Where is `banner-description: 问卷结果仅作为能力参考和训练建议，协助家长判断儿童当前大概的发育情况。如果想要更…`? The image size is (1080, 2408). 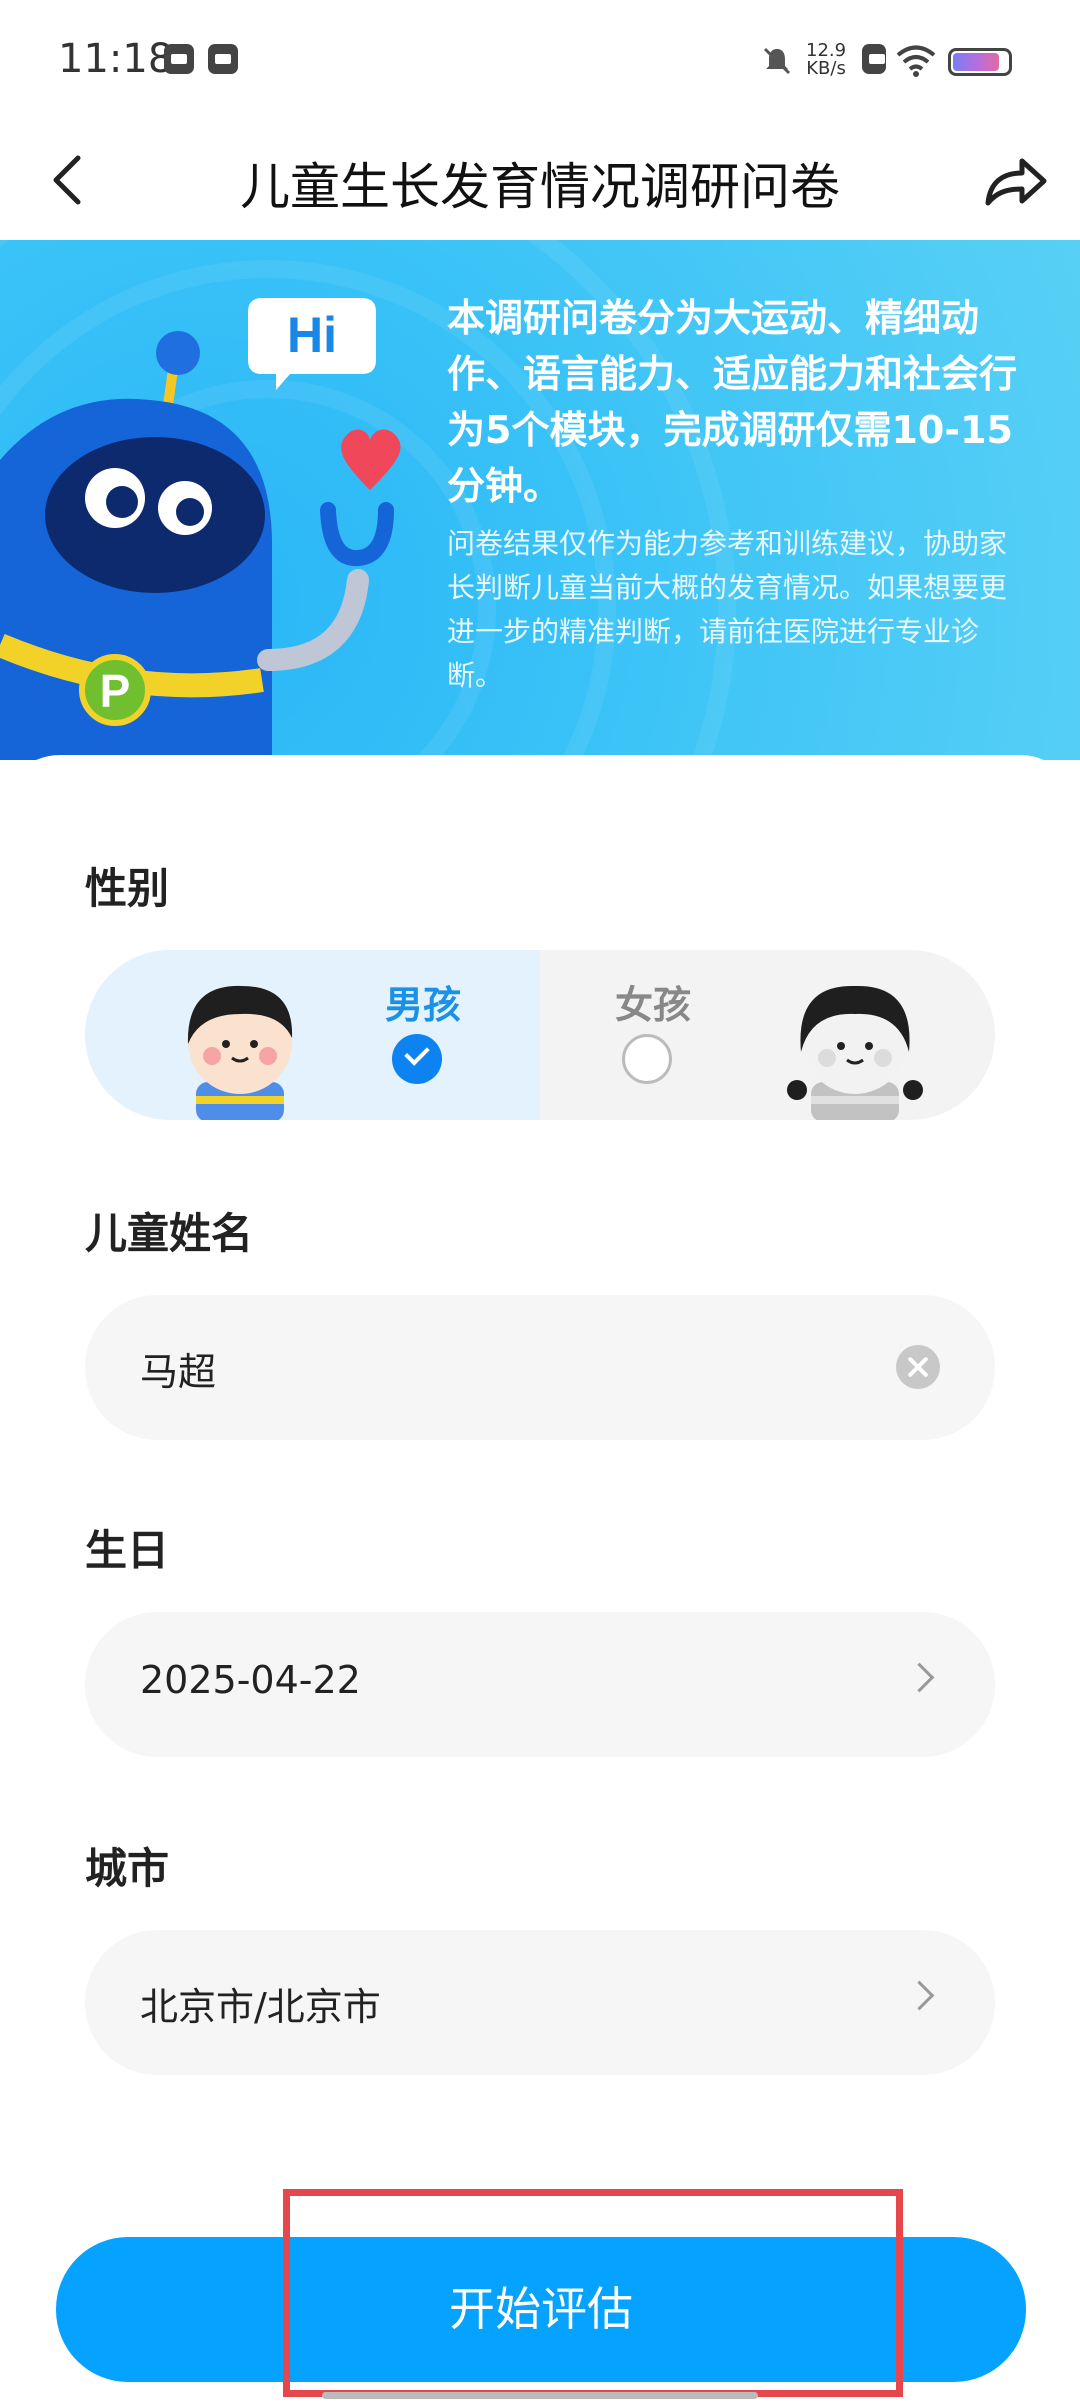 banner-description: 问卷结果仅作为能力参考和训练建议，协助家长判断儿童当前大概的发育情况。如果想要更… is located at coordinates (727, 609).